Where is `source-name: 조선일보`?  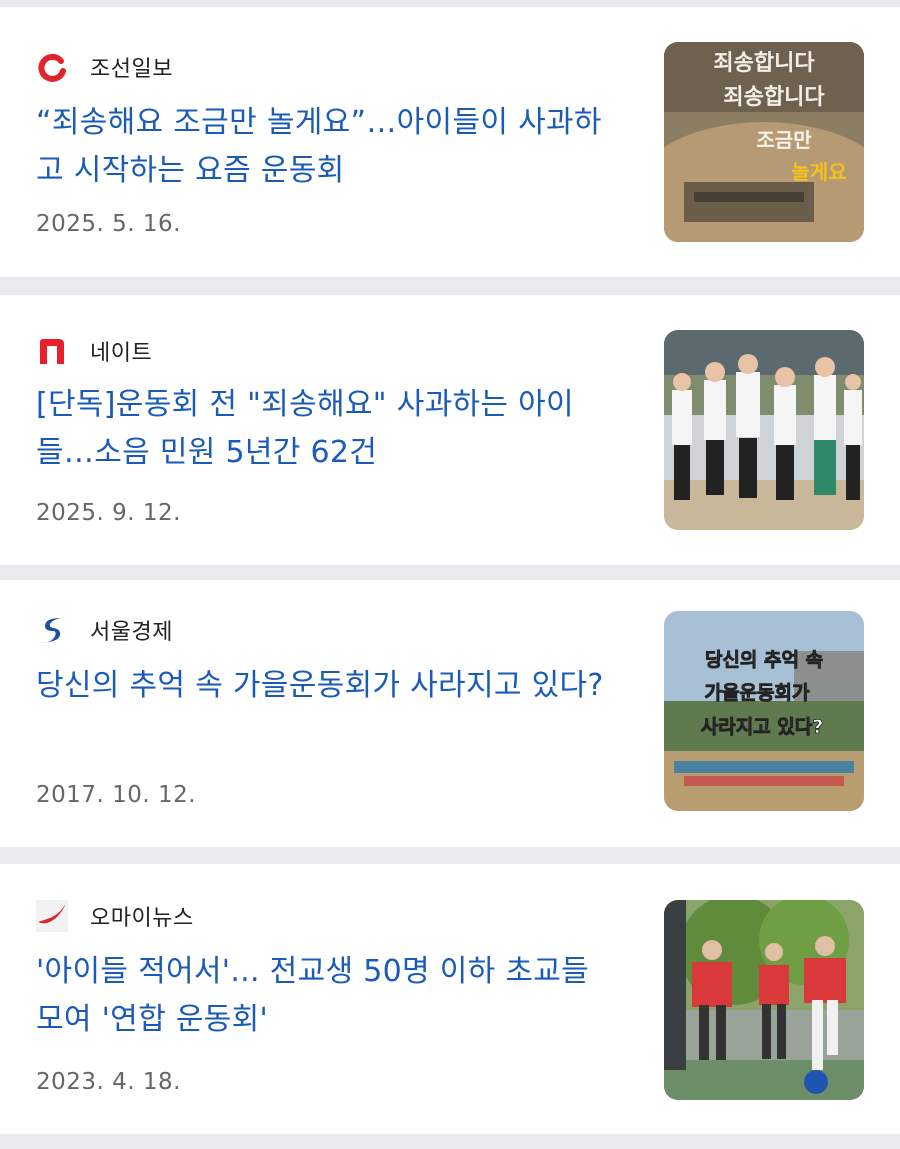
source-name: 조선일보 is located at coordinates (131, 67).